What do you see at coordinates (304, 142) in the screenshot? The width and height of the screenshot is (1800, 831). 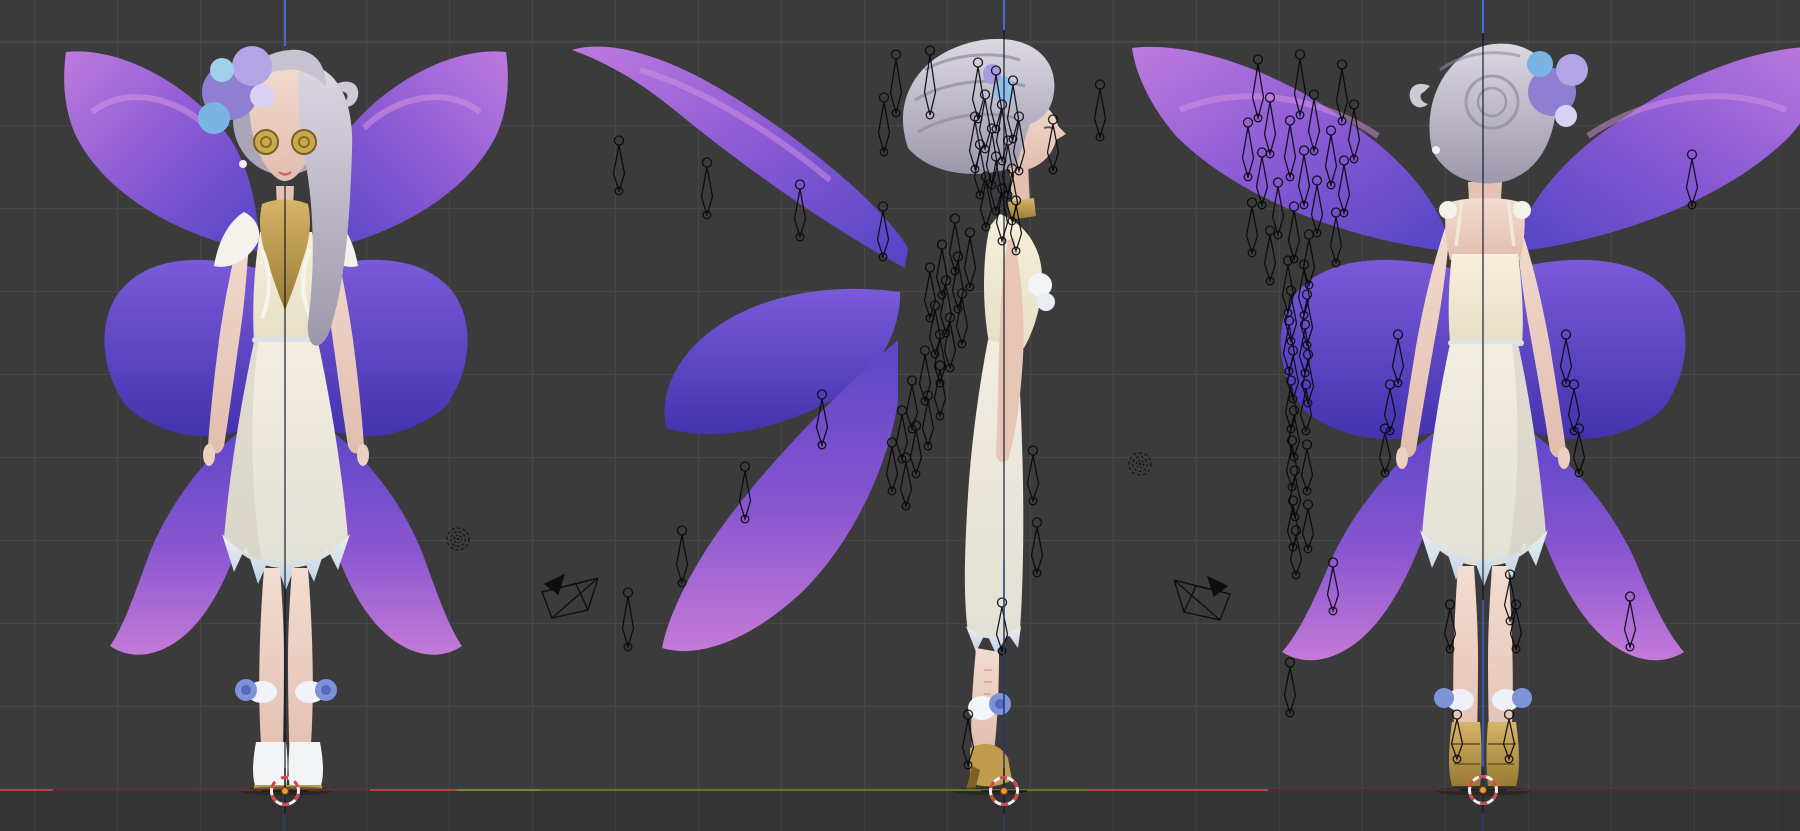 I see `eye-right-gold-swirl` at bounding box center [304, 142].